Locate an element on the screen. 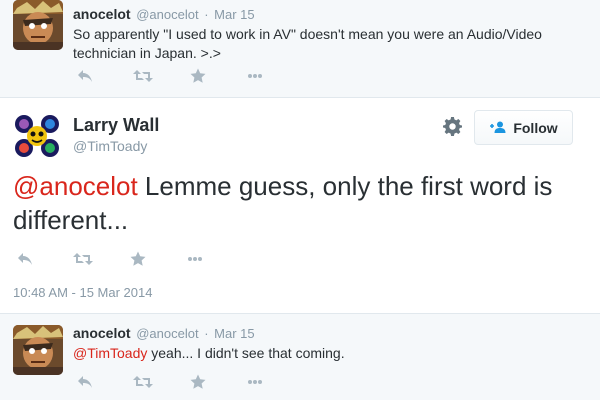 This screenshot has width=600, height=400. follow-label: Follow is located at coordinates (535, 127).